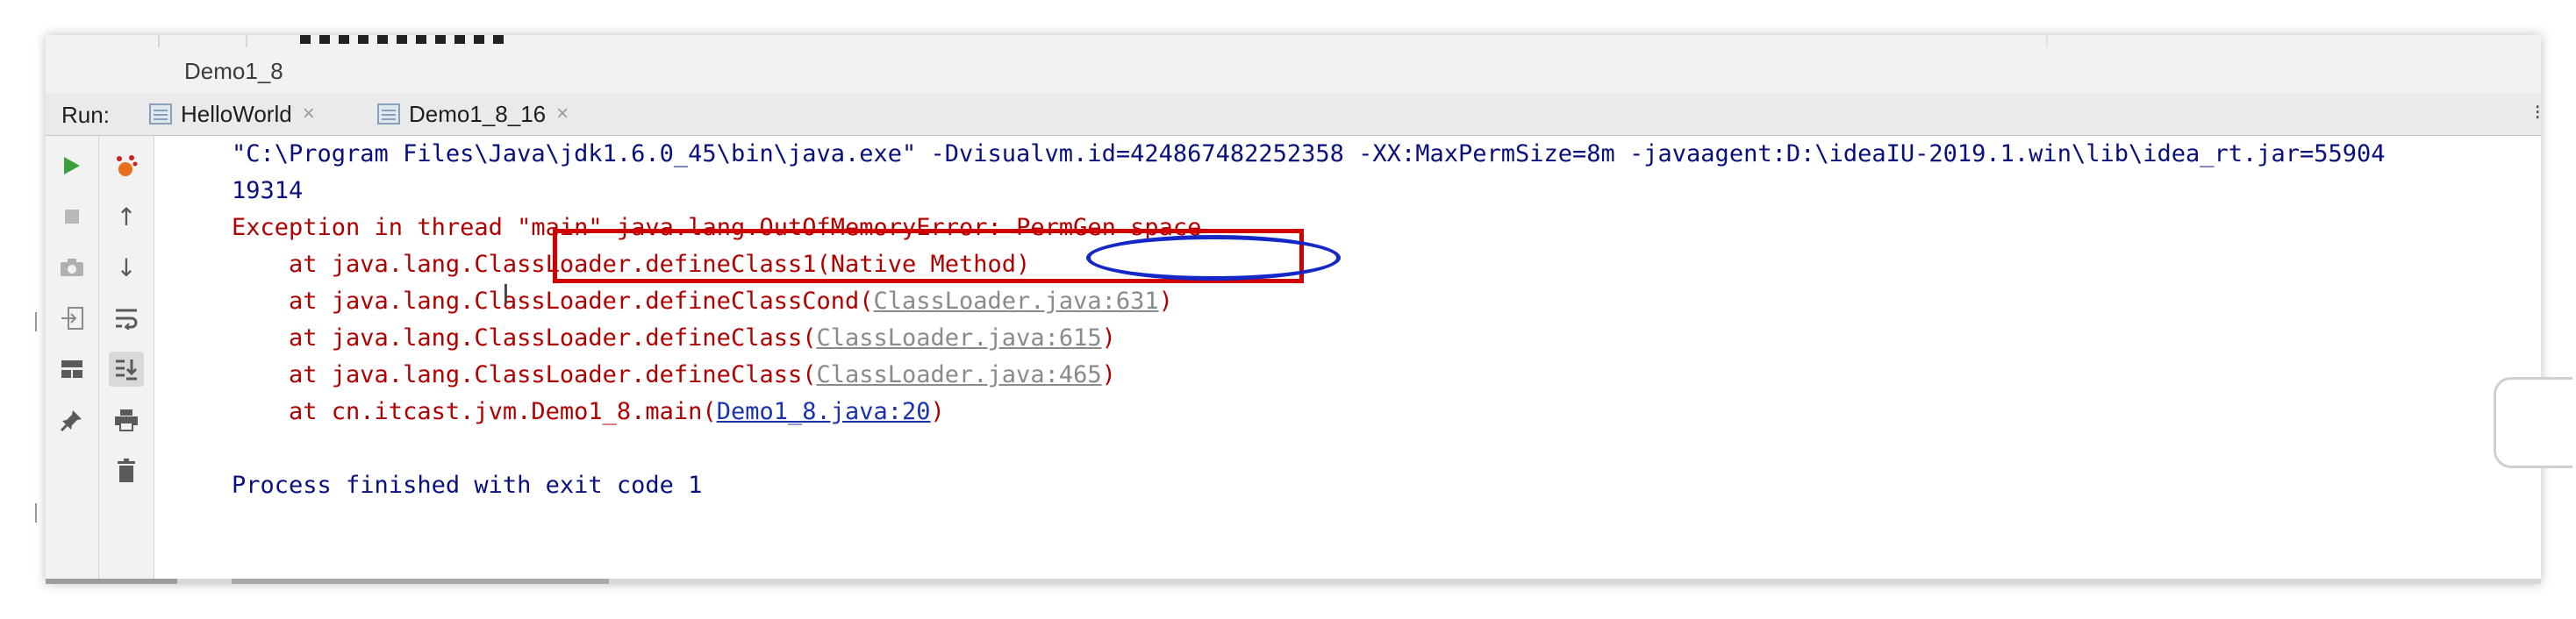 The height and width of the screenshot is (619, 2576). Describe the element at coordinates (478, 114) in the screenshot. I see `tab-label: Demo1_8_16` at that location.